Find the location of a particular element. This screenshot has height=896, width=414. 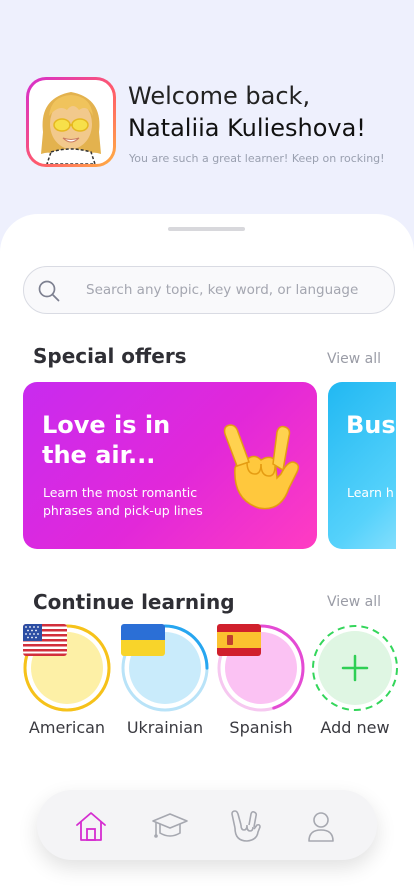

profile-icon is located at coordinates (321, 827).